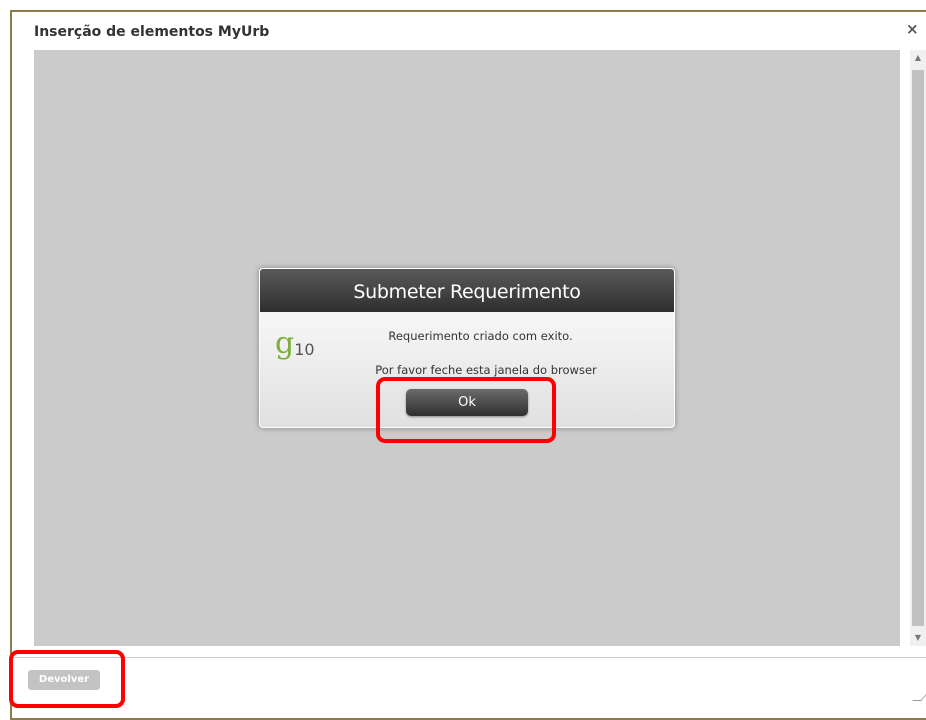 Image resolution: width=926 pixels, height=720 pixels. What do you see at coordinates (486, 370) in the screenshot?
I see `dialog-message-instruction: Por favor feche esta janela do browser` at bounding box center [486, 370].